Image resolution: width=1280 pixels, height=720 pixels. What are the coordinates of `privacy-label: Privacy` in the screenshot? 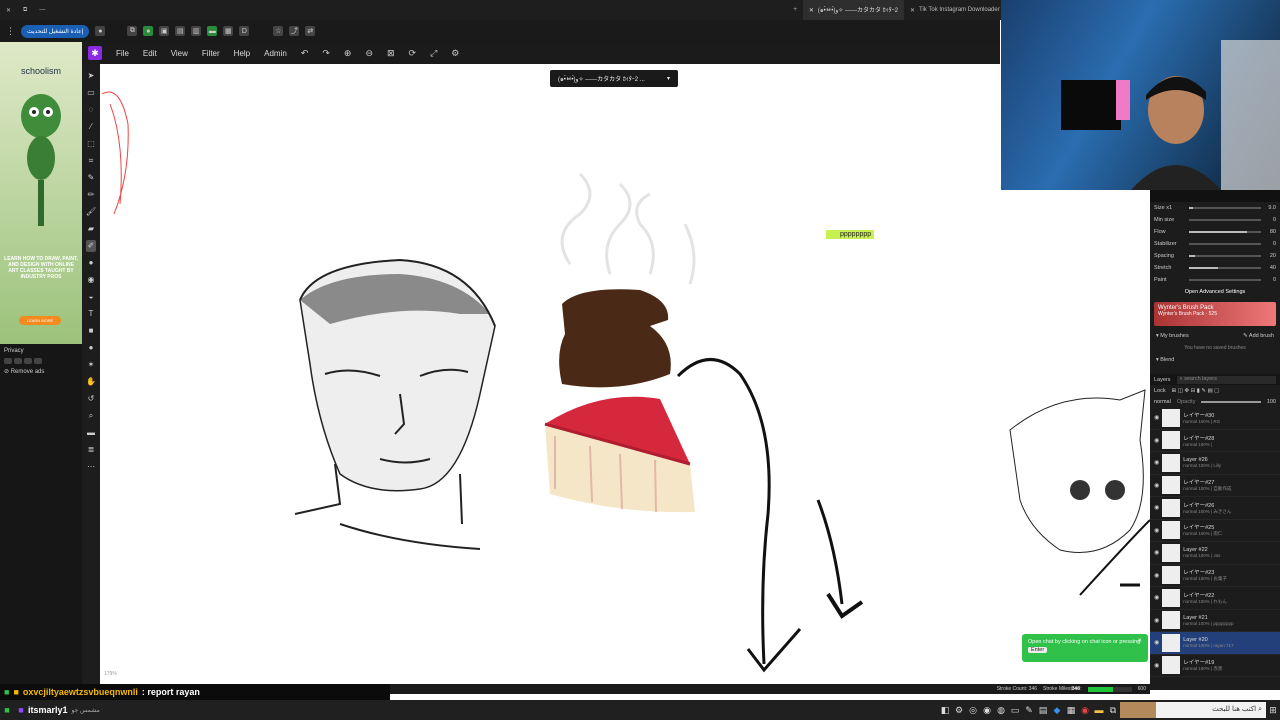 It's located at (41, 351).